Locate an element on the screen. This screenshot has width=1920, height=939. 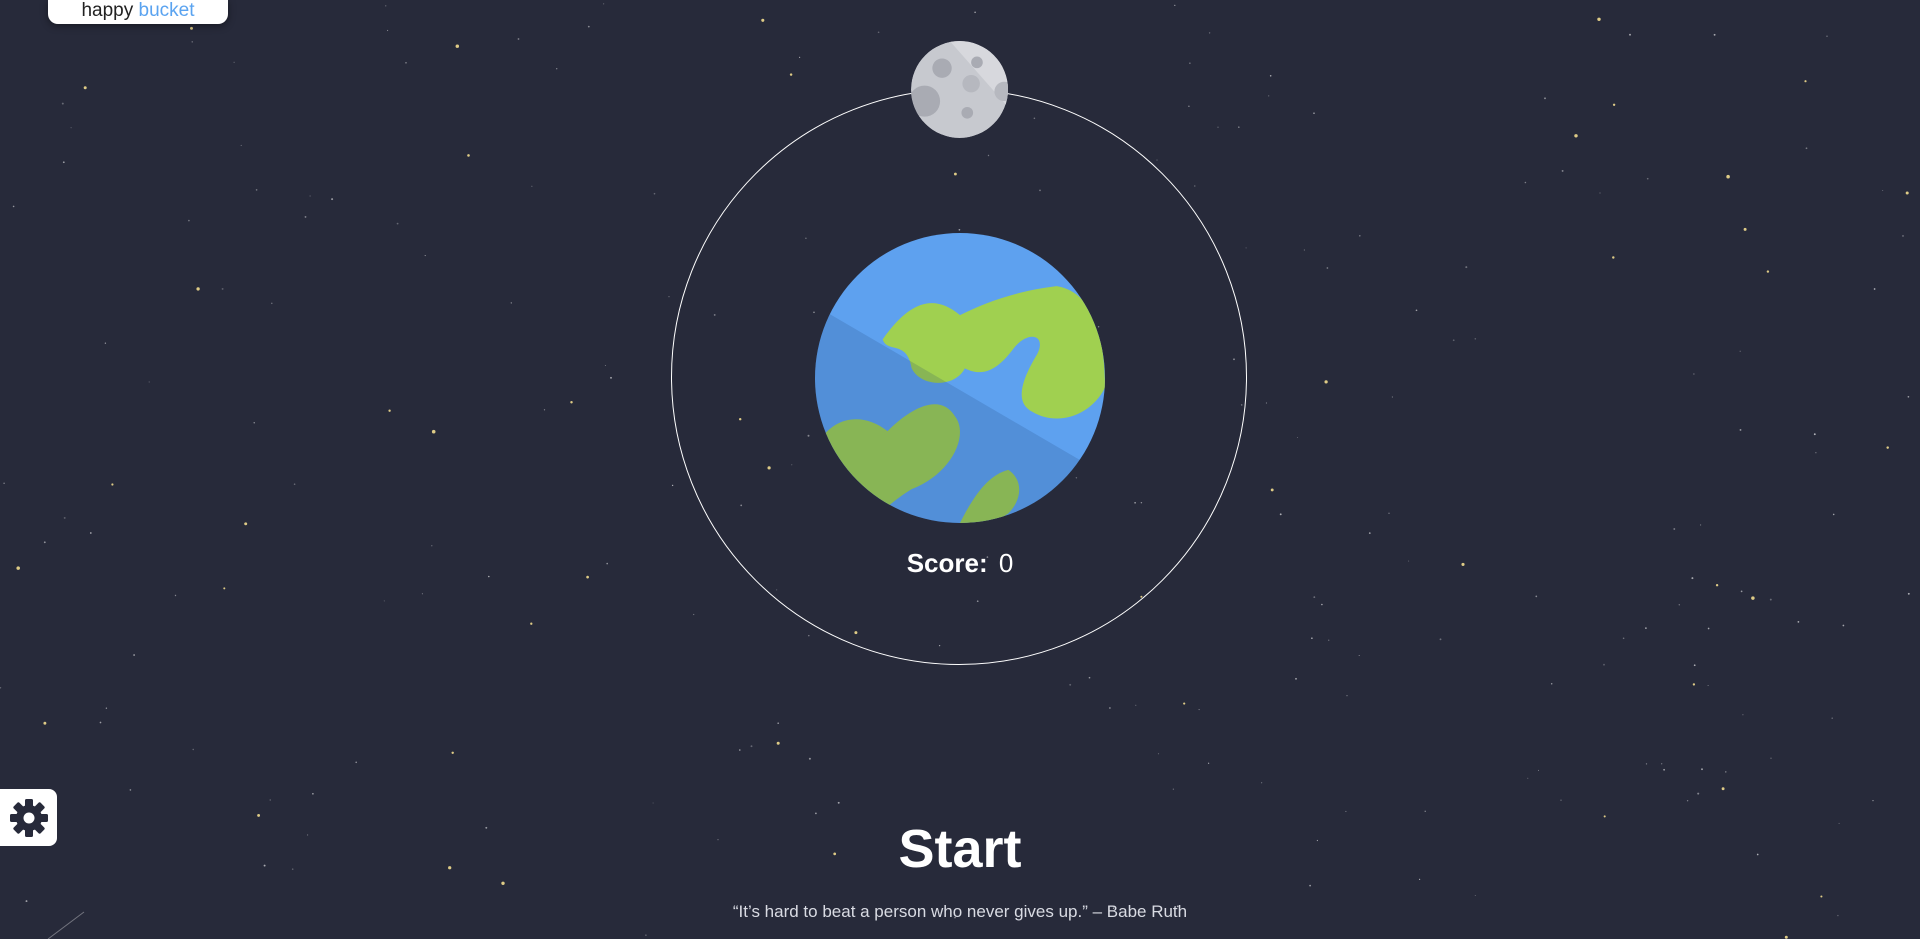
logo-word-happy: happy is located at coordinates (107, 10).